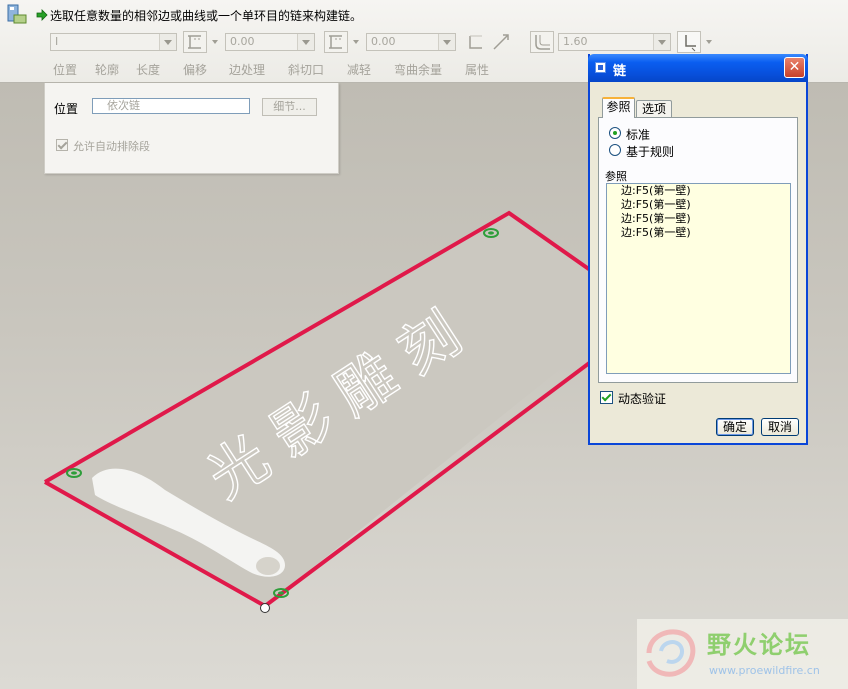 This screenshot has height=689, width=848. Describe the element at coordinates (614, 42) in the screenshot. I see `thickness-value-field: 1.60` at that location.